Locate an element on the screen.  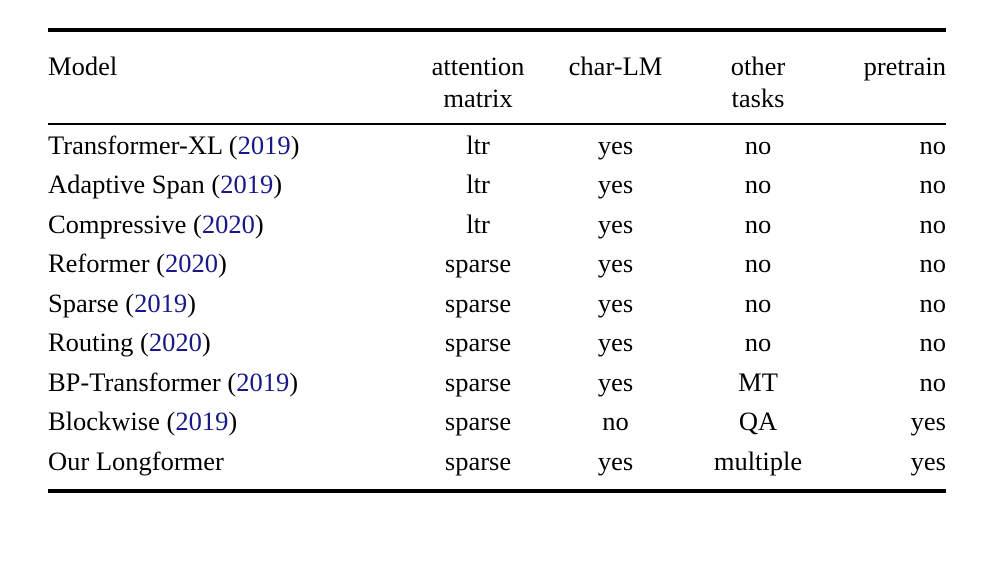
header-top-spacer is located at coordinates (497, 36).